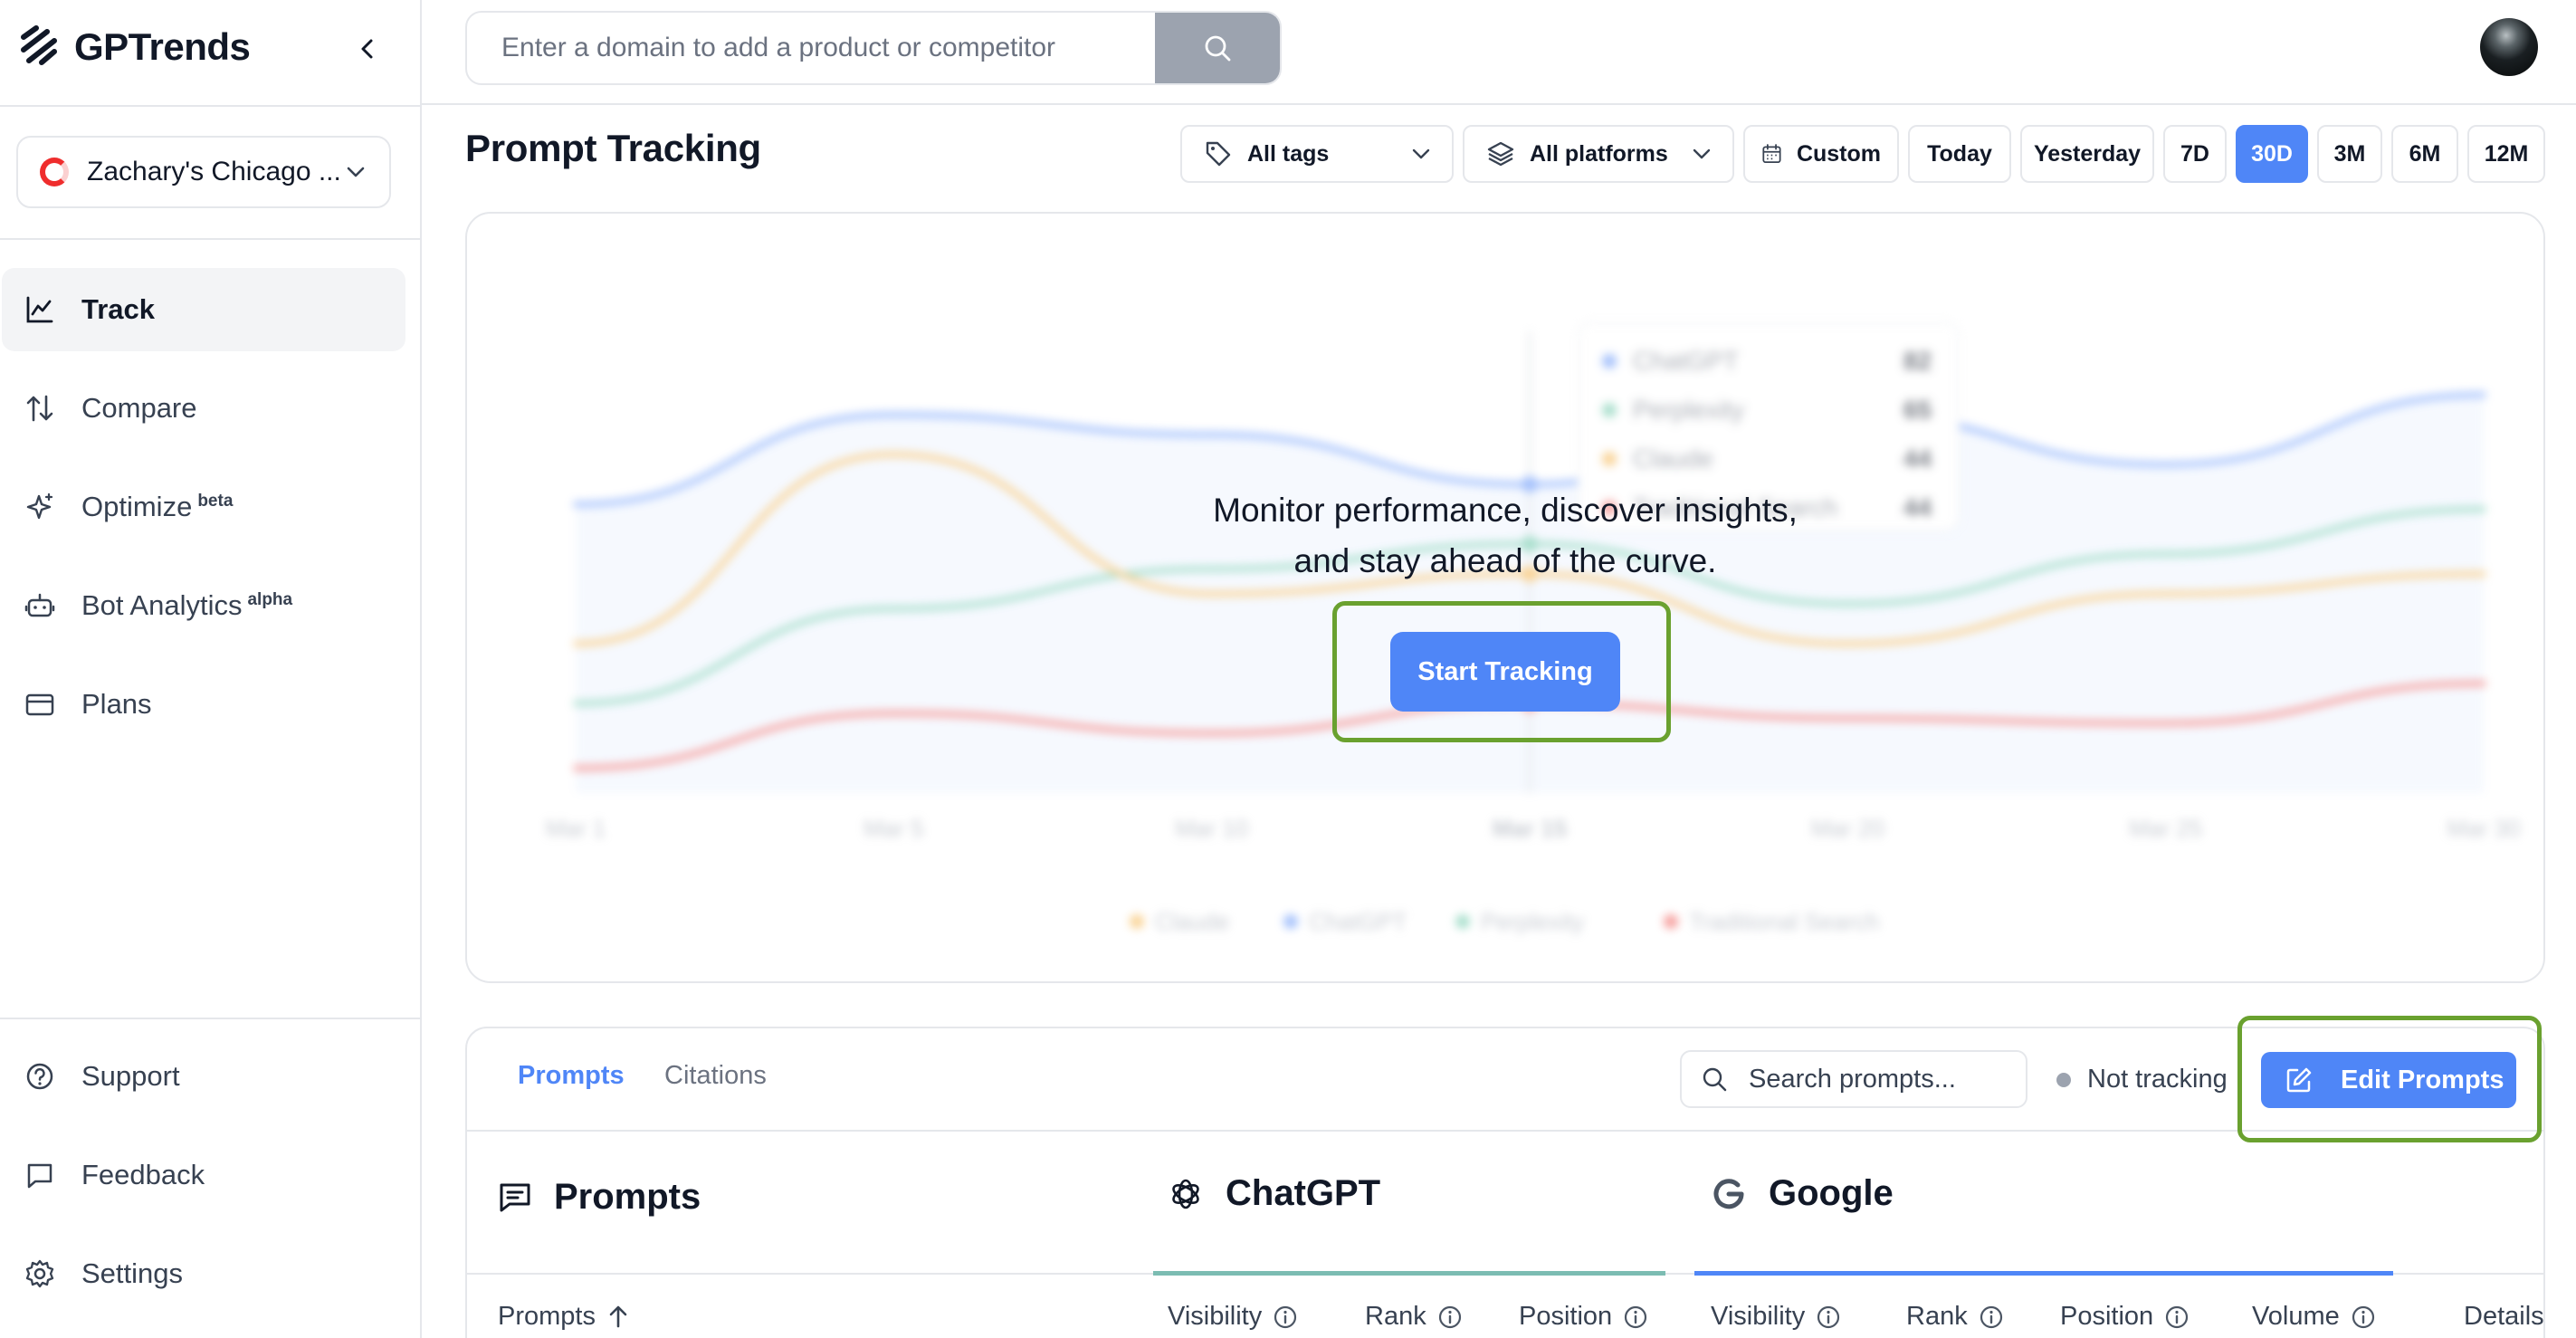 The width and height of the screenshot is (2576, 1338). What do you see at coordinates (204, 309) in the screenshot?
I see `nav-item-track: Track` at bounding box center [204, 309].